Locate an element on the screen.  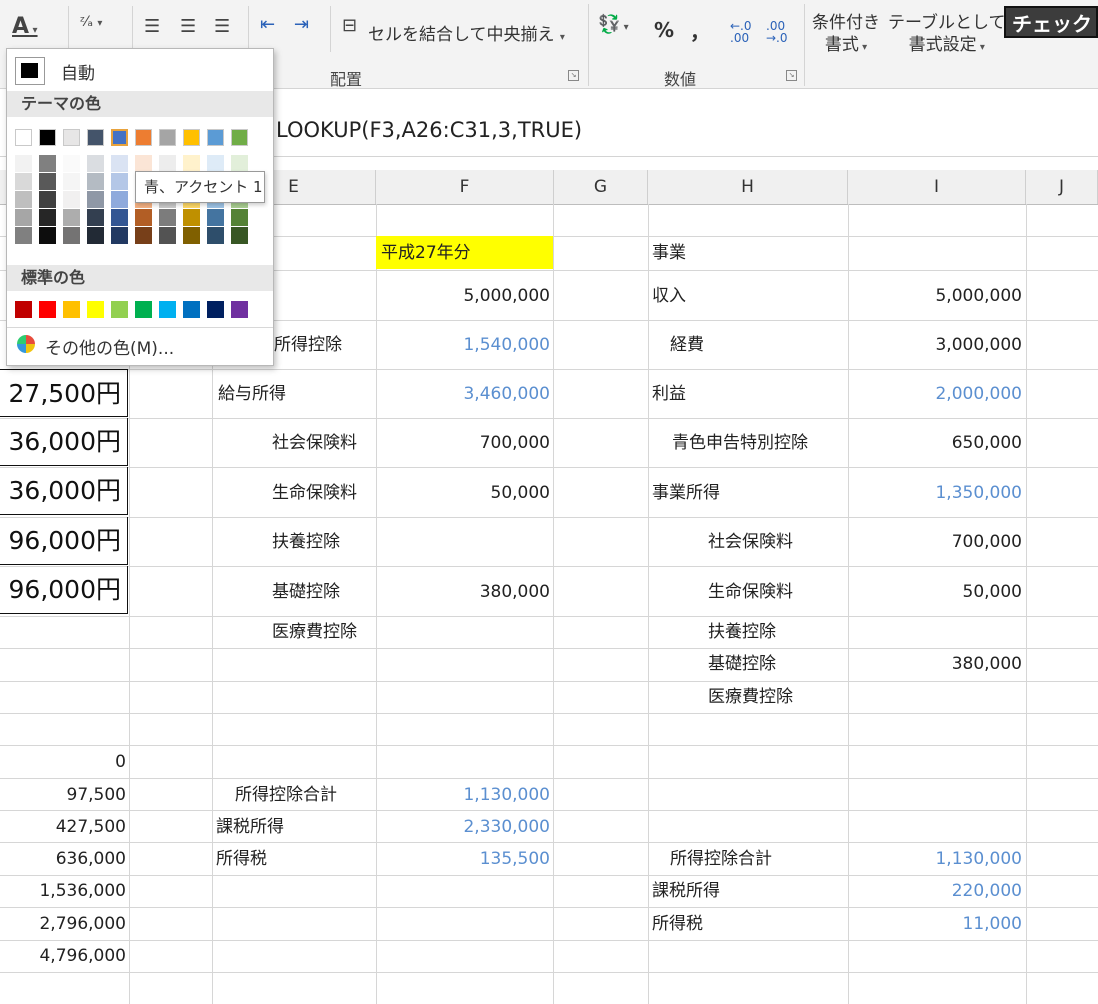
deduction-label-cell: 所得控除 is located at coordinates (308, 345).